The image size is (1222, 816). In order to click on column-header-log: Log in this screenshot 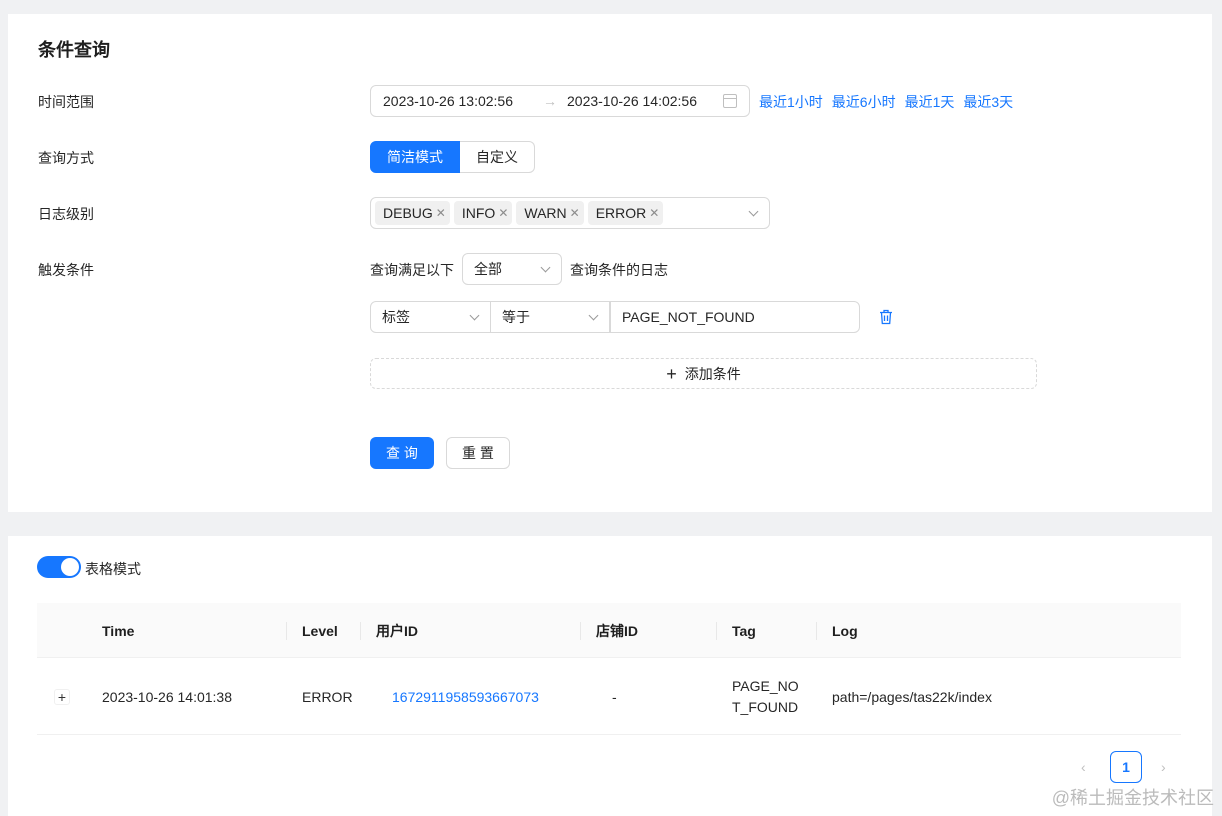, I will do `click(845, 630)`.